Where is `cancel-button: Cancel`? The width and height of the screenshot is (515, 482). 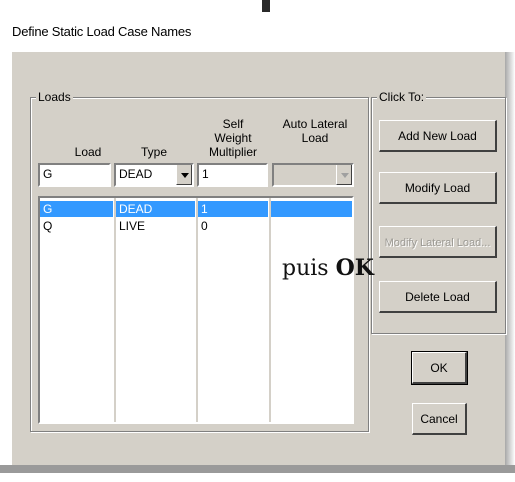 cancel-button: Cancel is located at coordinates (439, 419).